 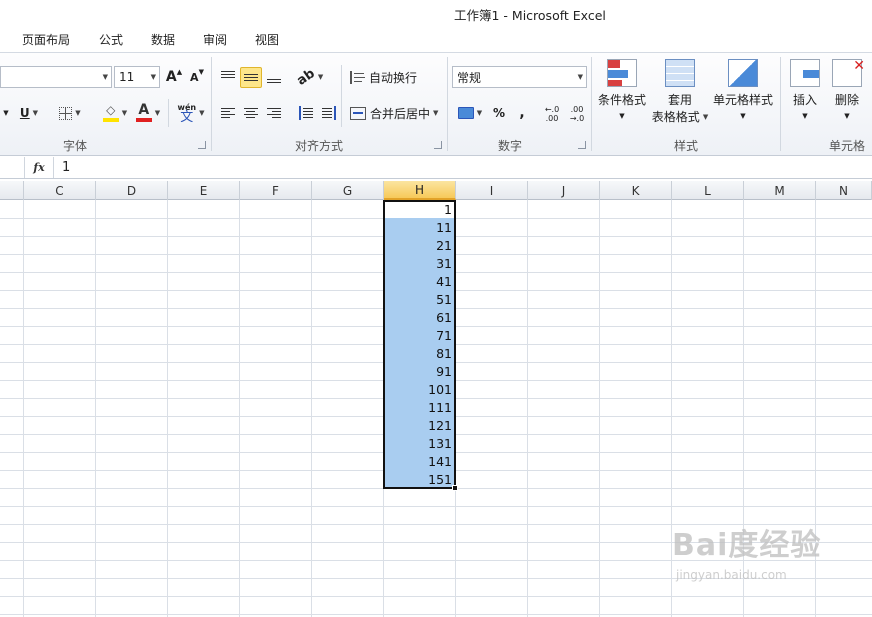 What do you see at coordinates (436, 13) in the screenshot?
I see `title-bar: 工作簿1 - Microsoft Excel` at bounding box center [436, 13].